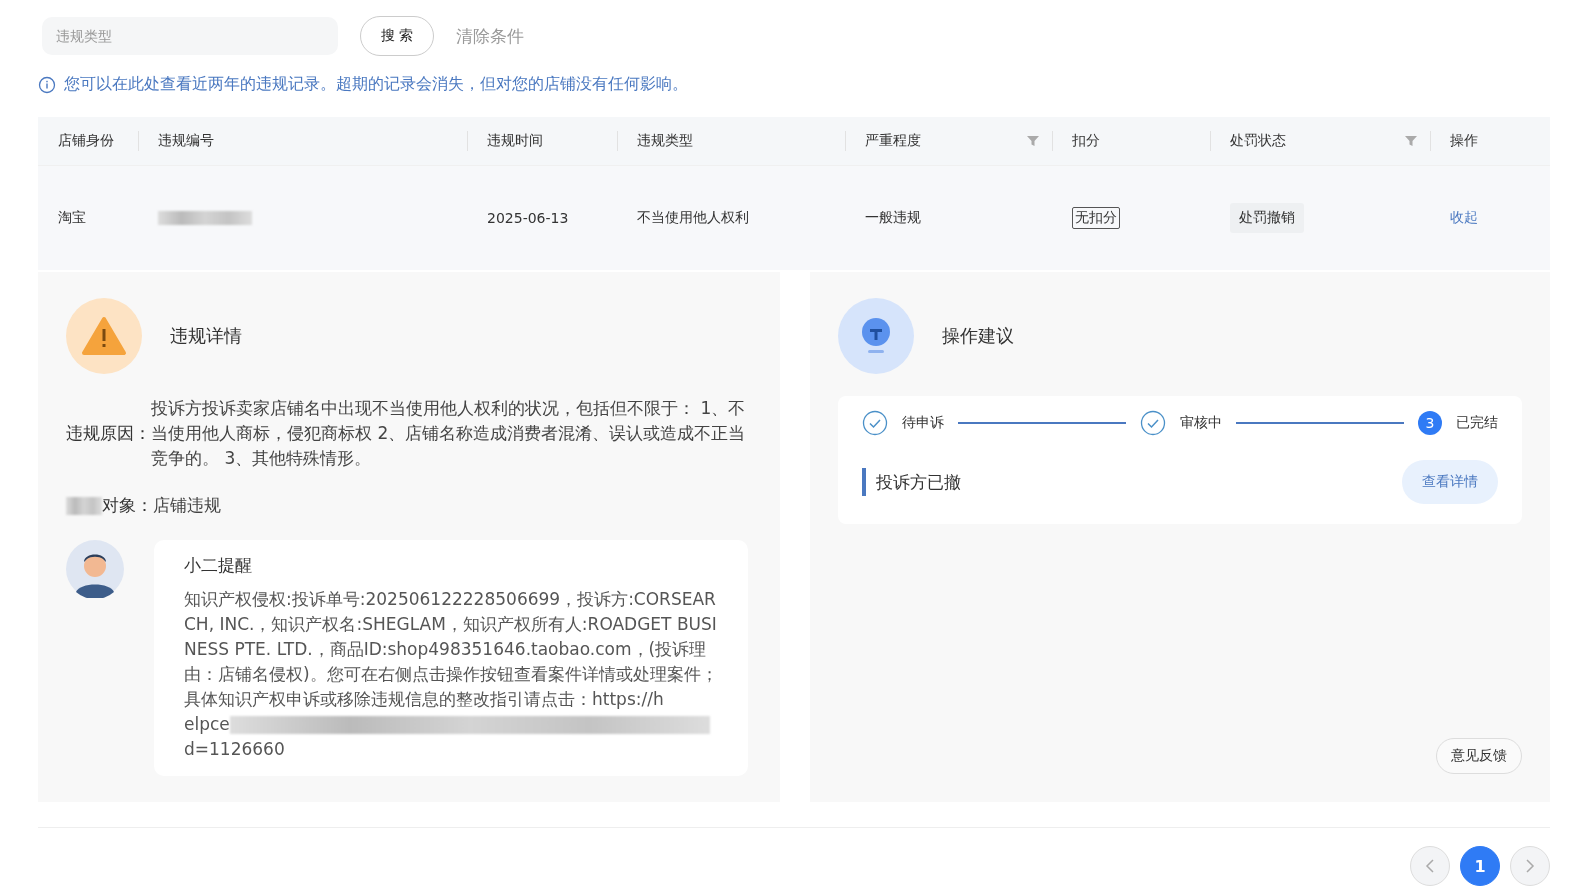 The height and width of the screenshot is (891, 1570). What do you see at coordinates (1480, 866) in the screenshot?
I see `page-button: 1` at bounding box center [1480, 866].